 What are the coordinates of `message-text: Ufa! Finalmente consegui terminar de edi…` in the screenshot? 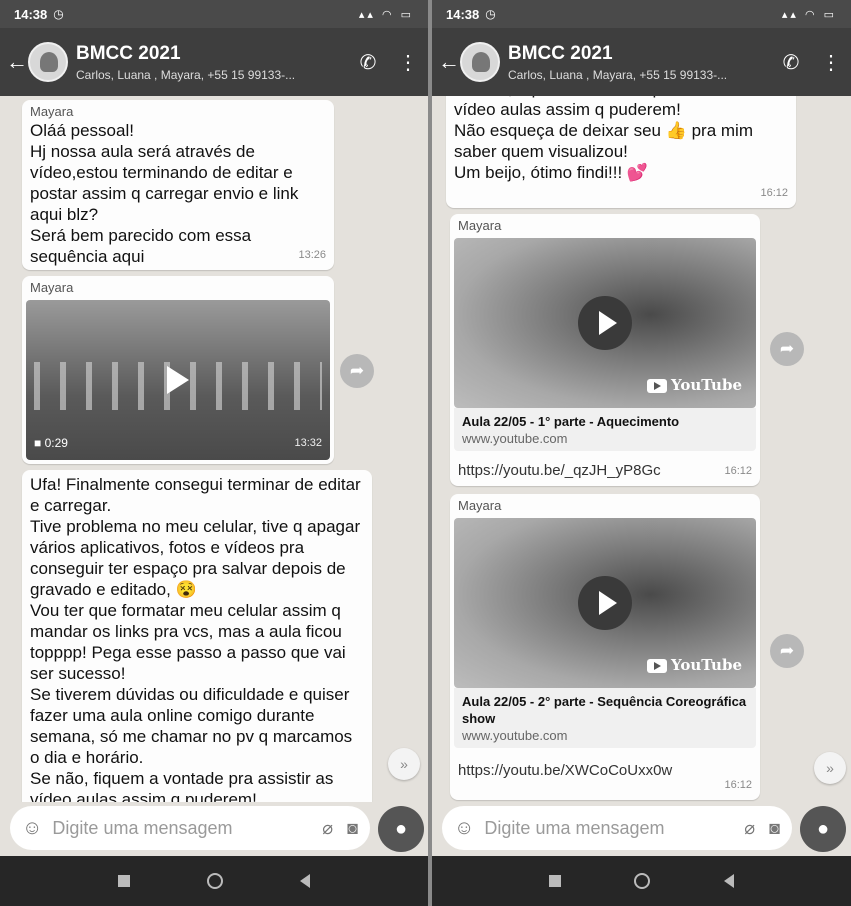 It's located at (195, 638).